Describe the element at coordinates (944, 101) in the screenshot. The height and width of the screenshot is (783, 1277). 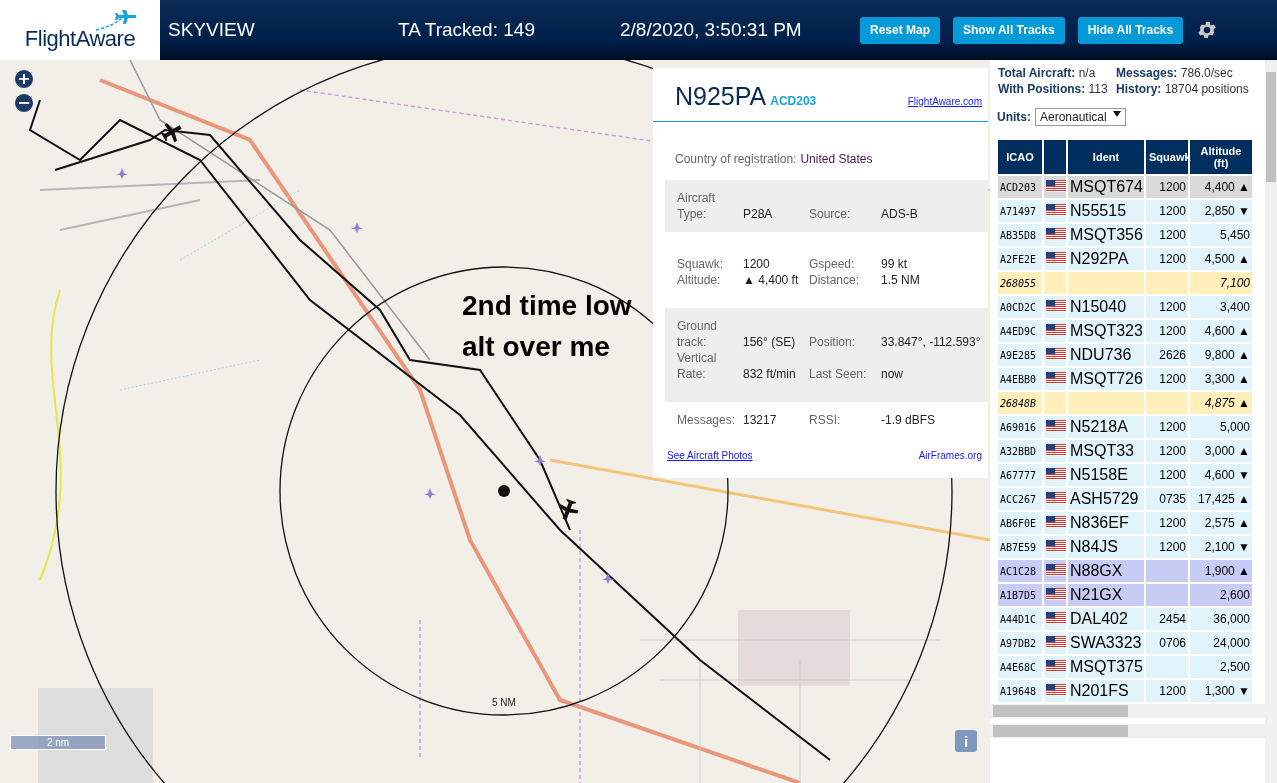
I see `flightaware-link: FlightAware.com` at that location.